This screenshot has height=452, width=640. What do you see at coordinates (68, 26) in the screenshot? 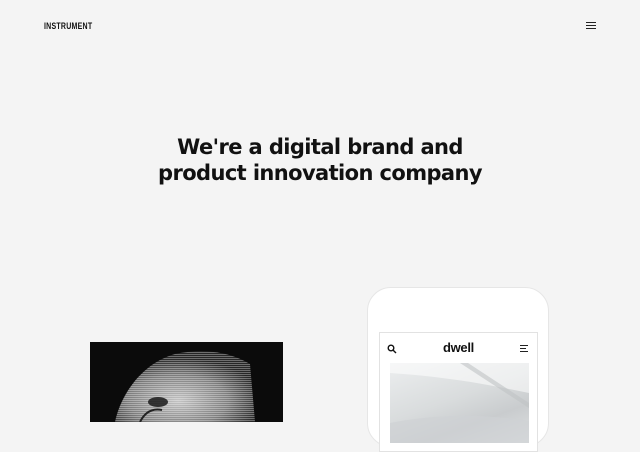
I see `brand-logo: INSTRUMENT` at bounding box center [68, 26].